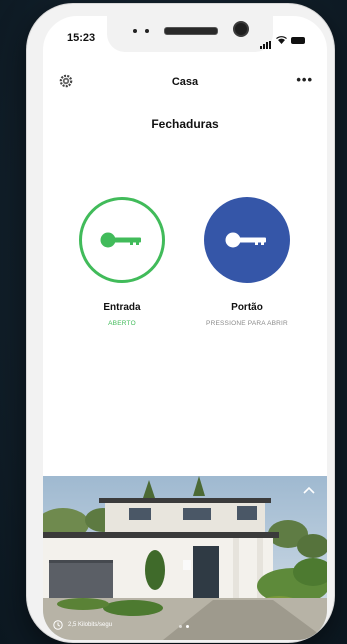 This screenshot has width=347, height=644. I want to click on front-camera, so click(241, 29).